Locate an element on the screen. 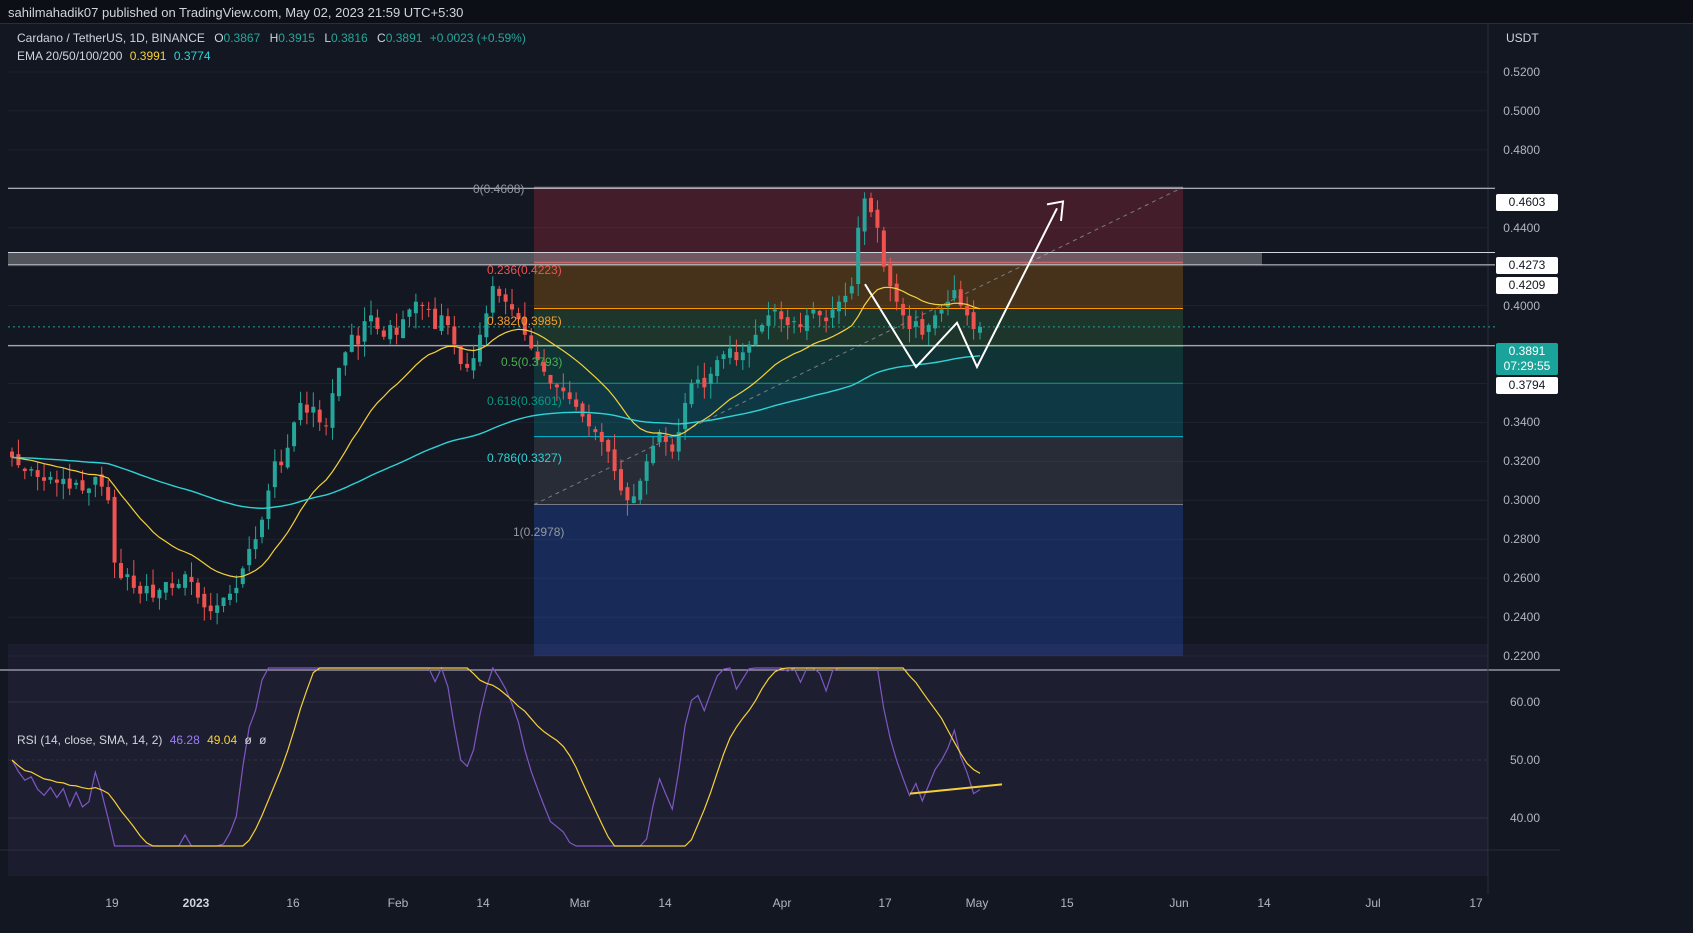  fib-label-382: 0.382(0.3985) is located at coordinates (524, 321).